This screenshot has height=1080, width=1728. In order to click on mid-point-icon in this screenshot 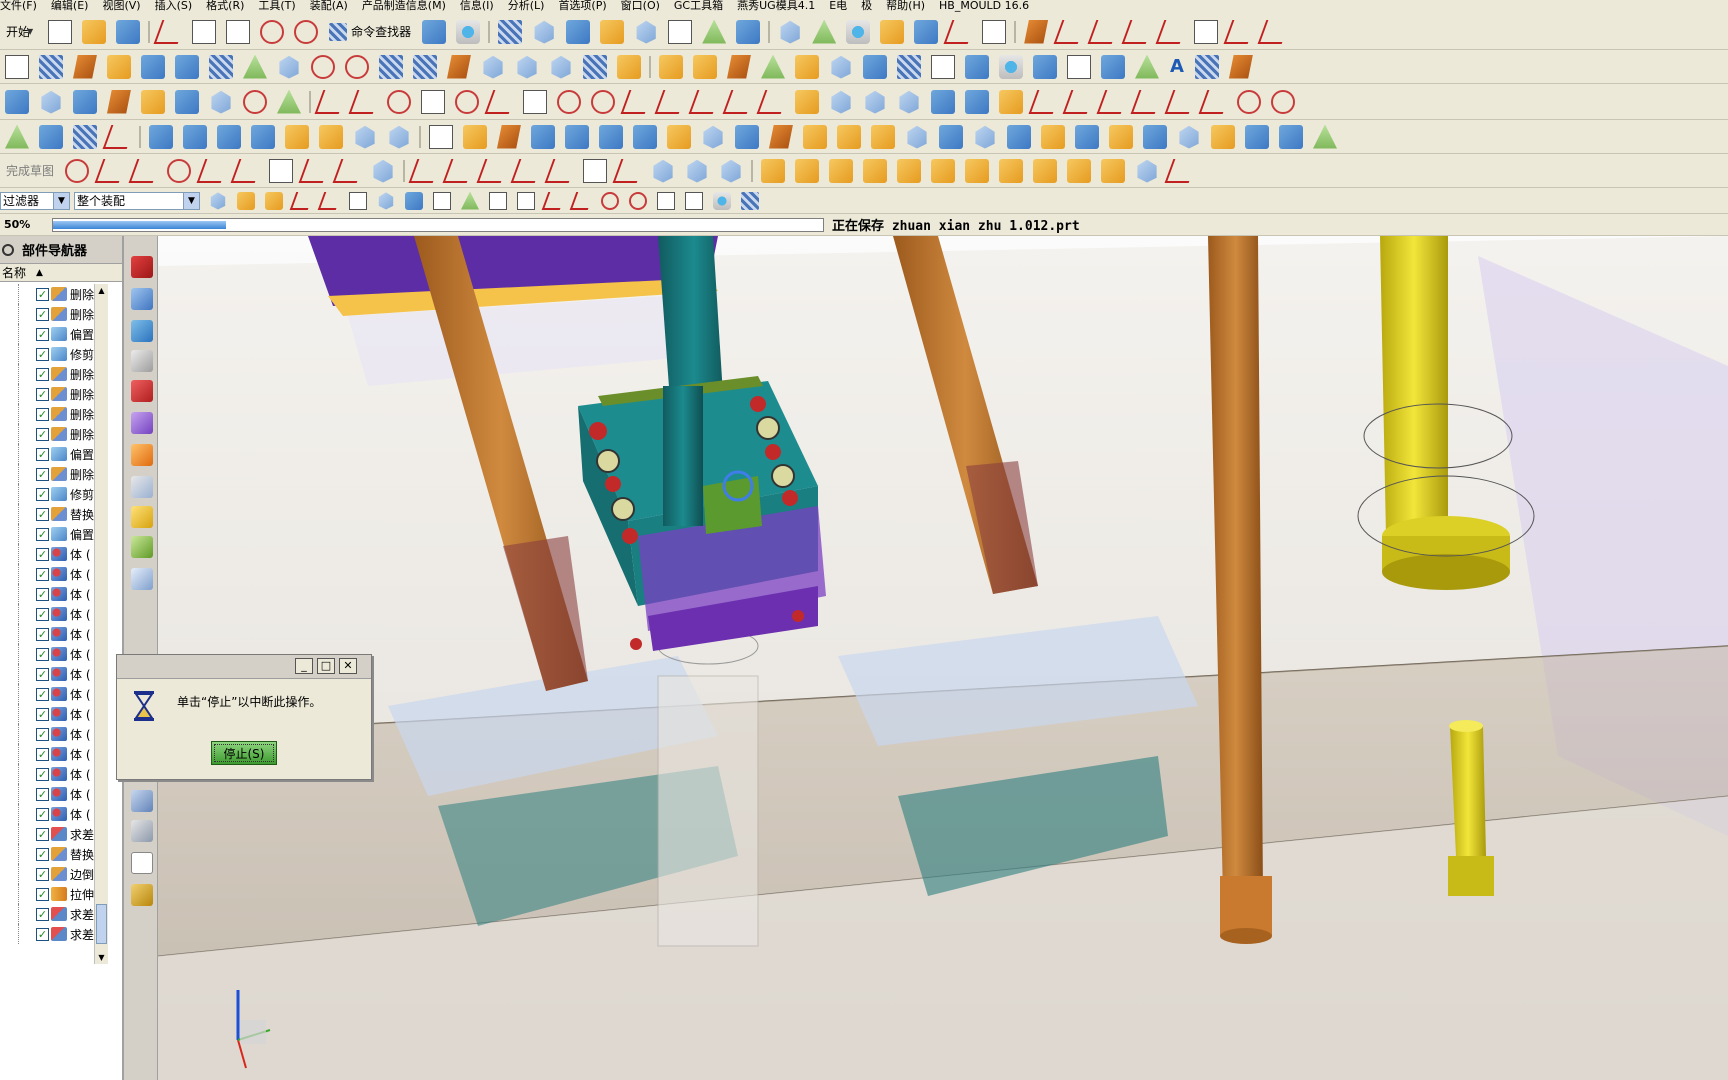, I will do `click(498, 200)`.